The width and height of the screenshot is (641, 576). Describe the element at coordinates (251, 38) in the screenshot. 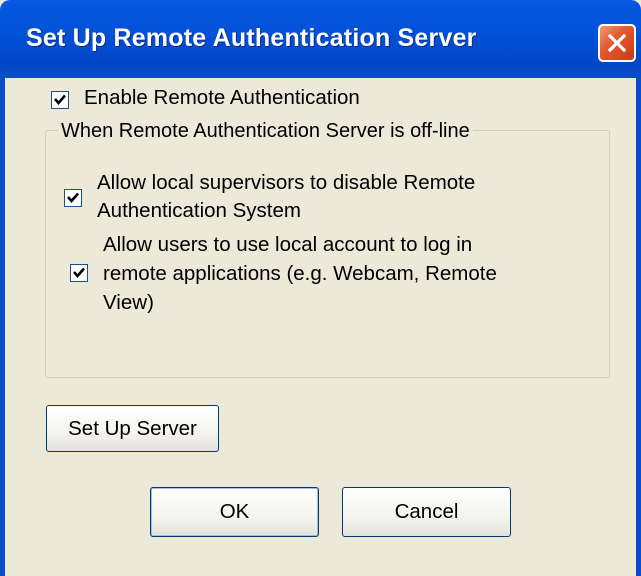

I see `dialog-title: Set Up Remote Authentication Server` at that location.